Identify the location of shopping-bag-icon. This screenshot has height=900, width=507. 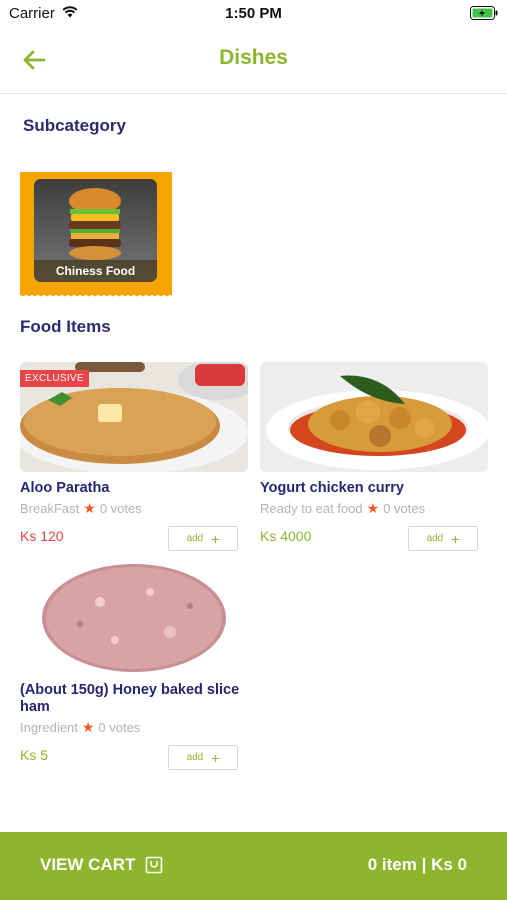
(154, 865).